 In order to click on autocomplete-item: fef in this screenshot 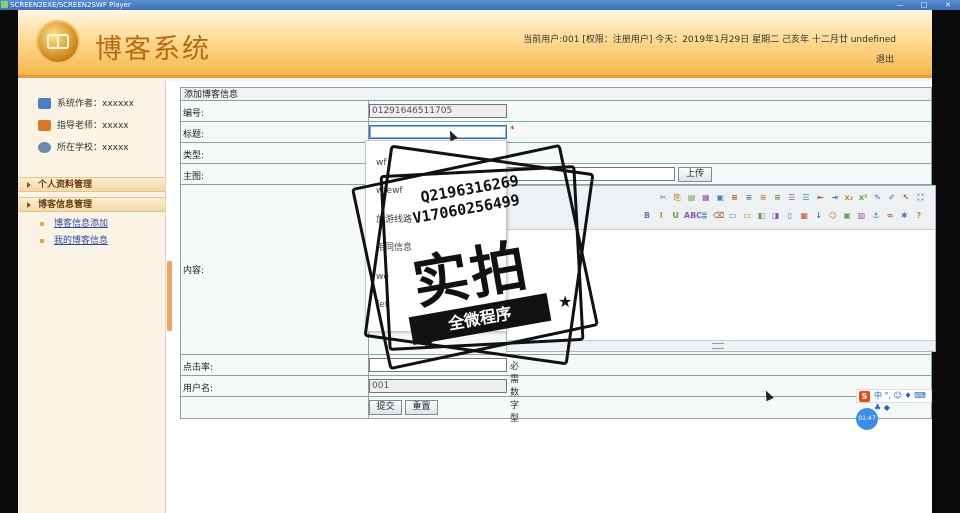, I will do `click(382, 305)`.